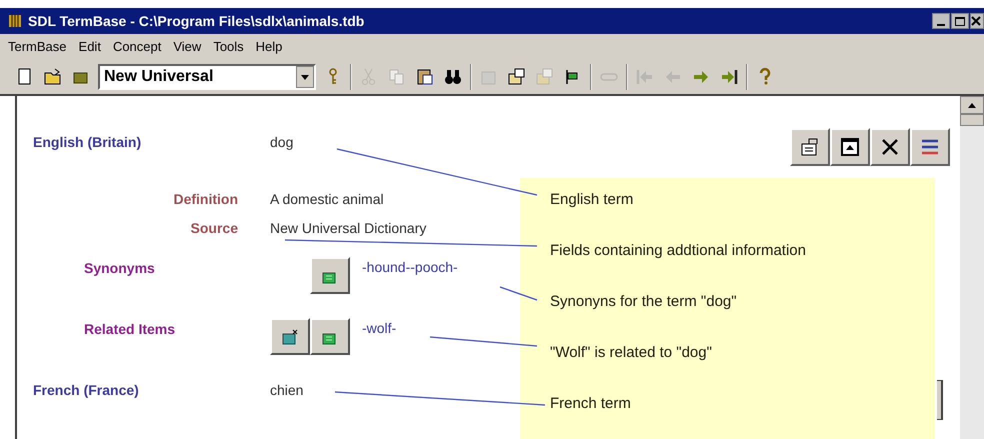 The height and width of the screenshot is (439, 984). What do you see at coordinates (196, 21) in the screenshot?
I see `window-title: SDL TermBase - C:\Program Files\sdlx\animals.tdb` at bounding box center [196, 21].